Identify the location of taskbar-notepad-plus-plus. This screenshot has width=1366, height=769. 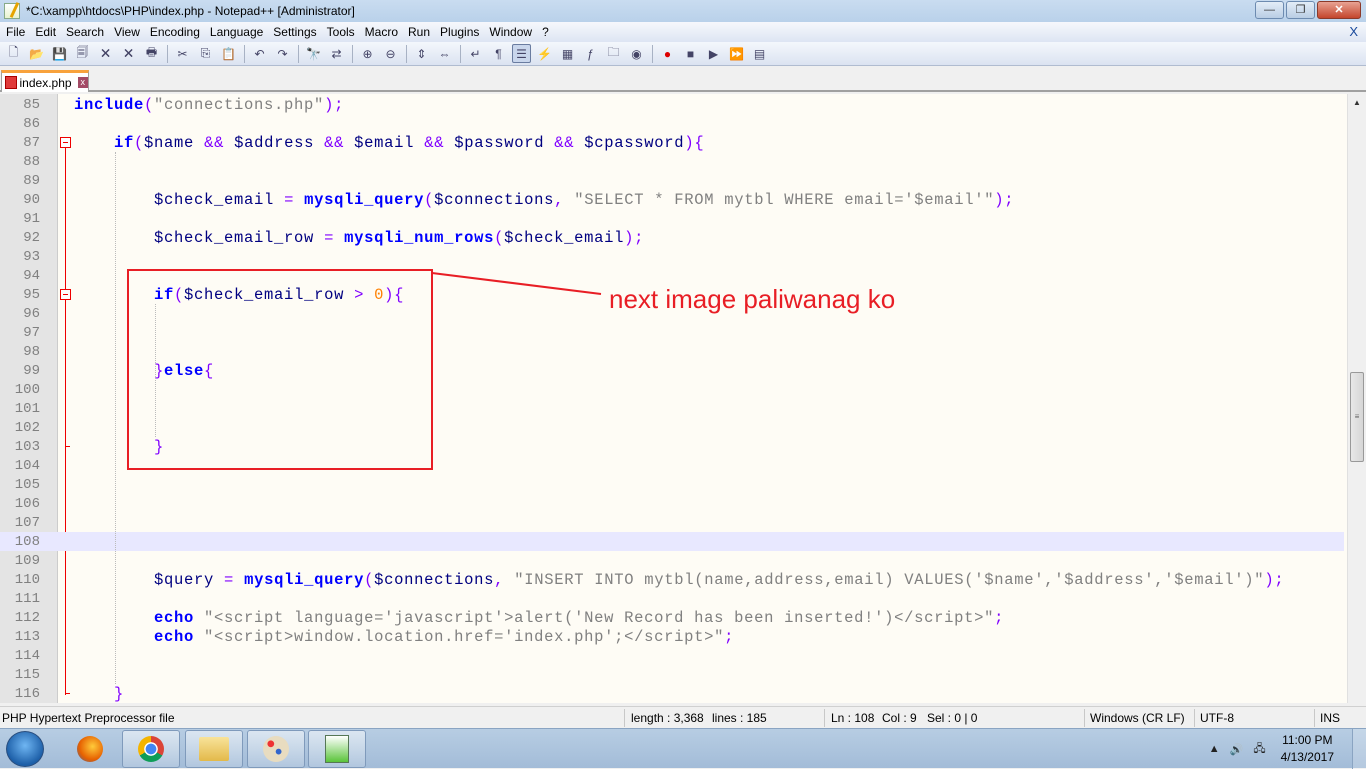
(337, 749).